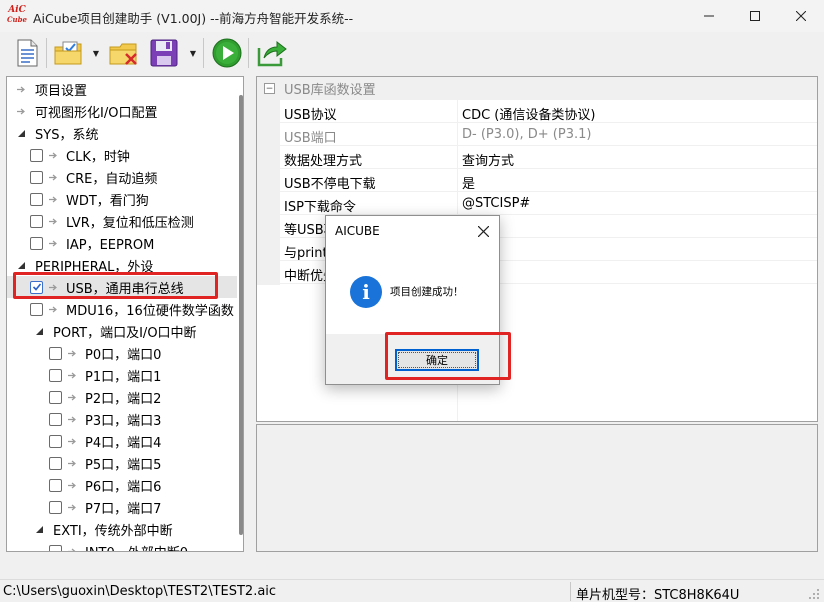 Image resolution: width=824 pixels, height=602 pixels. Describe the element at coordinates (537, 88) in the screenshot. I see `grid-category-header: − USB库函数设置` at that location.